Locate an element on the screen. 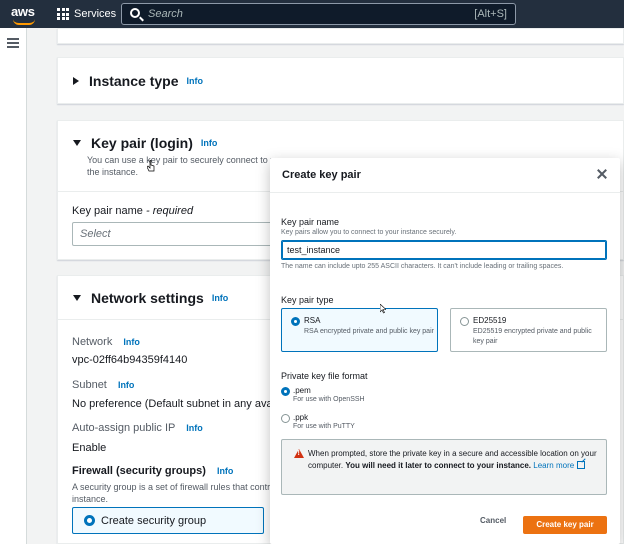 Image resolution: width=624 pixels, height=544 pixels. network-field: Network Info is located at coordinates (106, 342).